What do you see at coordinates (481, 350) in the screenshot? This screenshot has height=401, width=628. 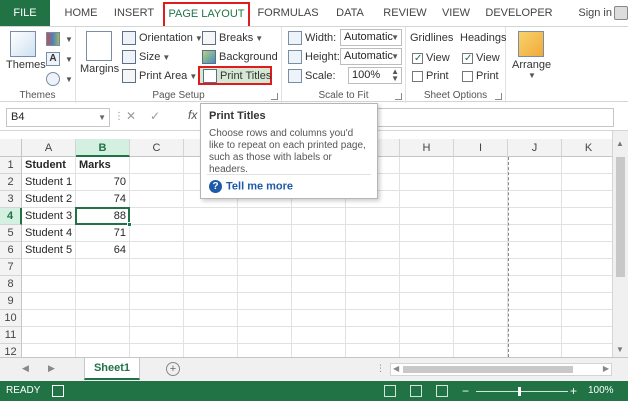 I see `cell-i12` at bounding box center [481, 350].